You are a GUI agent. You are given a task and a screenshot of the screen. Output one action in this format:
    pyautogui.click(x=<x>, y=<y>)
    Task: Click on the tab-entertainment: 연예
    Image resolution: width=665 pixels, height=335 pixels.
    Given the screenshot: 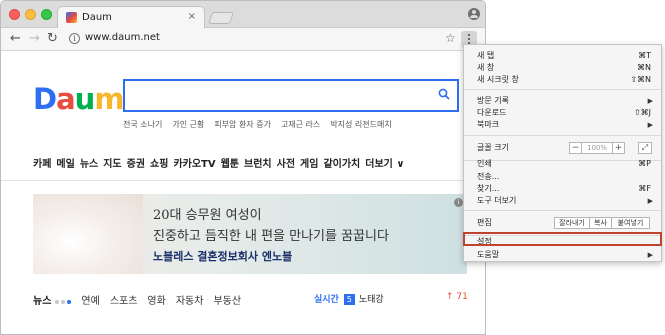 What is the action you would take?
    pyautogui.click(x=90, y=301)
    